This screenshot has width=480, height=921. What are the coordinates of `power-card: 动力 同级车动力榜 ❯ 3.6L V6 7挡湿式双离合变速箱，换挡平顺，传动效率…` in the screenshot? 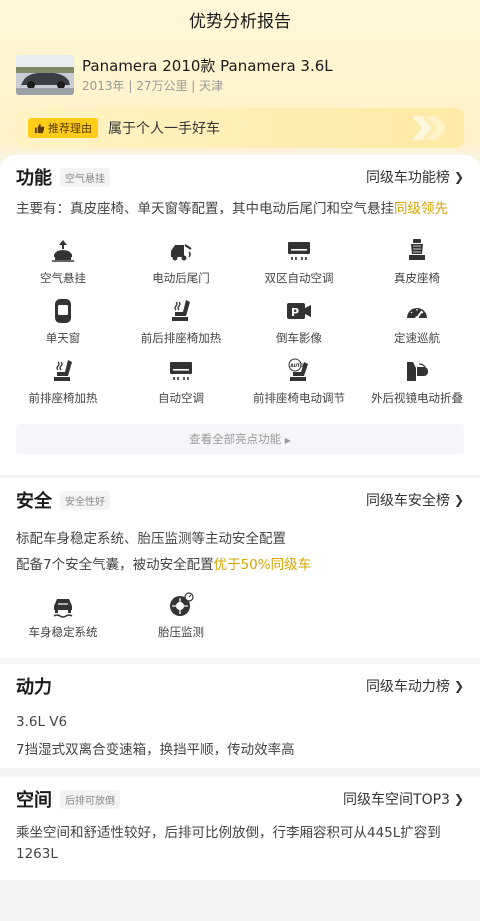 It's located at (240, 716).